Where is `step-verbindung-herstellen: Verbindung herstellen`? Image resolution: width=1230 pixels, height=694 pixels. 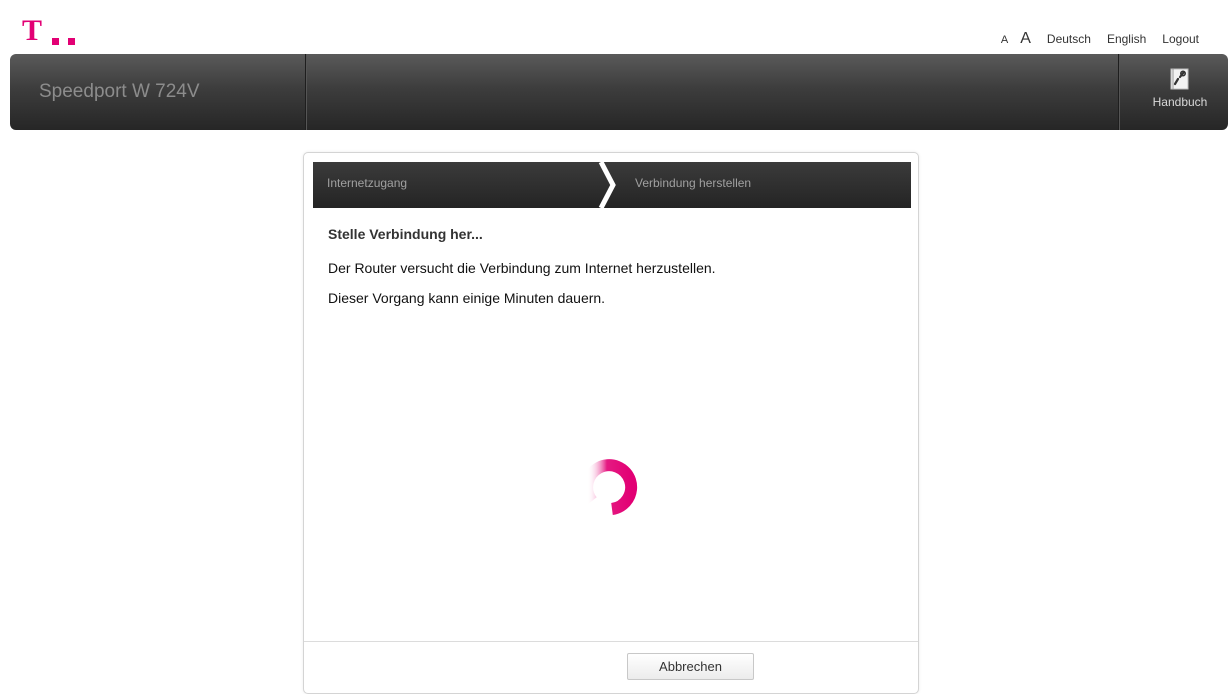 step-verbindung-herstellen: Verbindung herstellen is located at coordinates (693, 183).